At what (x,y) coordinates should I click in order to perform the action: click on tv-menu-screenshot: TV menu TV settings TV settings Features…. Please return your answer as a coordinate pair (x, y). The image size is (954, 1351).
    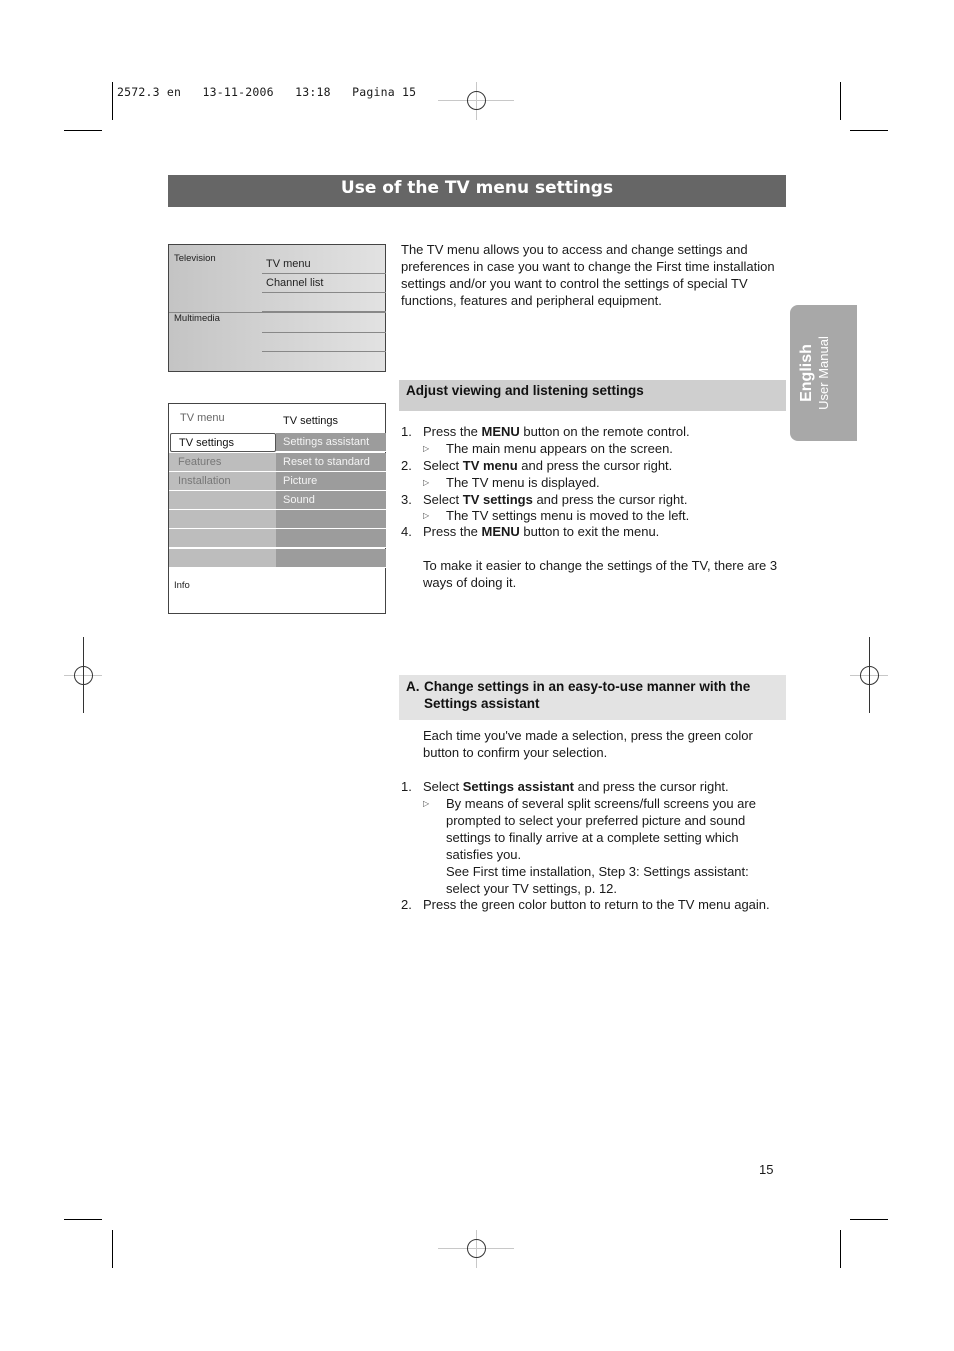
    Looking at the image, I should click on (277, 508).